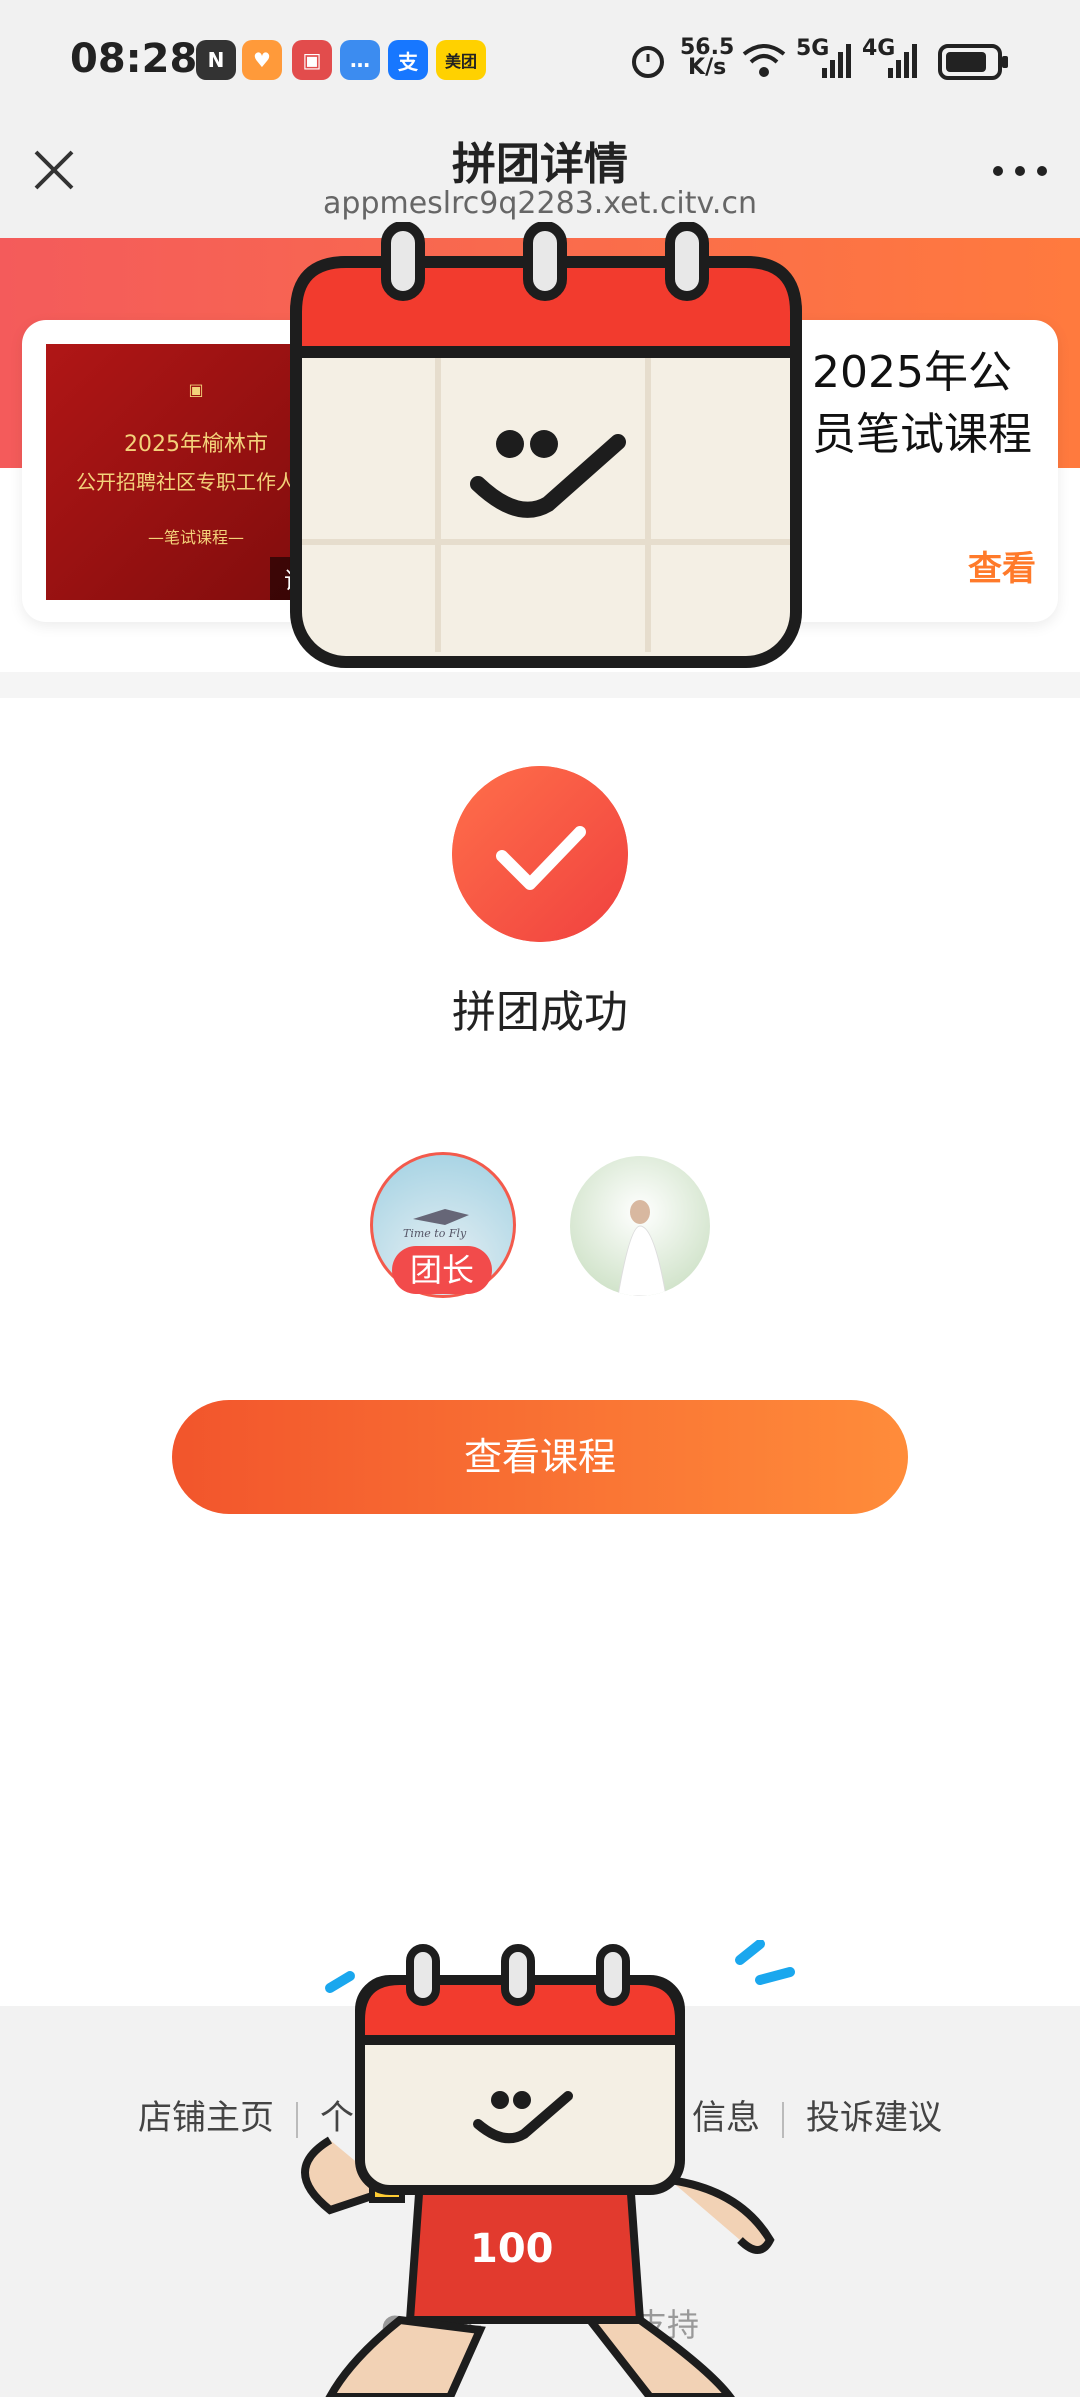 This screenshot has width=1080, height=2397. What do you see at coordinates (312, 60) in the screenshot?
I see `app-icon-2: ▣` at bounding box center [312, 60].